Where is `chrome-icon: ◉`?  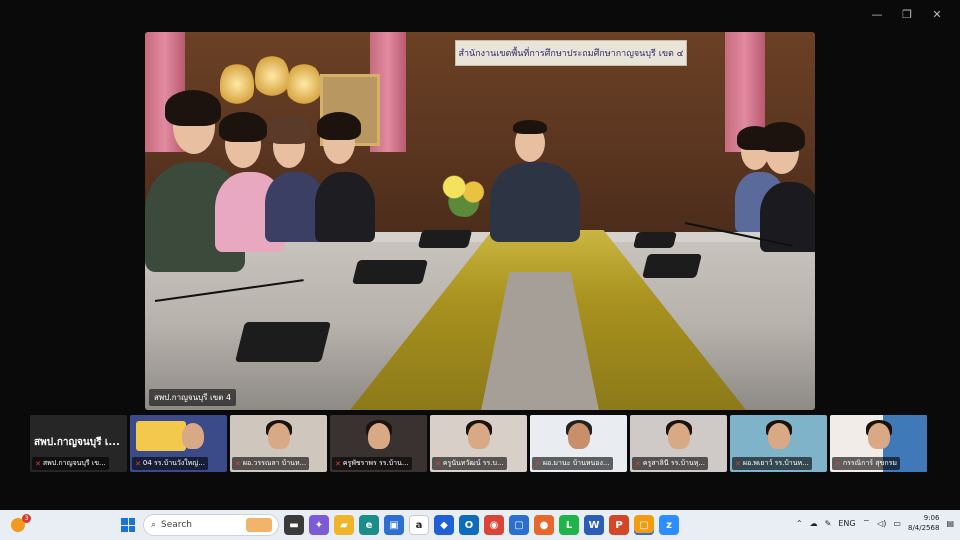
chrome-icon: ◉ is located at coordinates (494, 525).